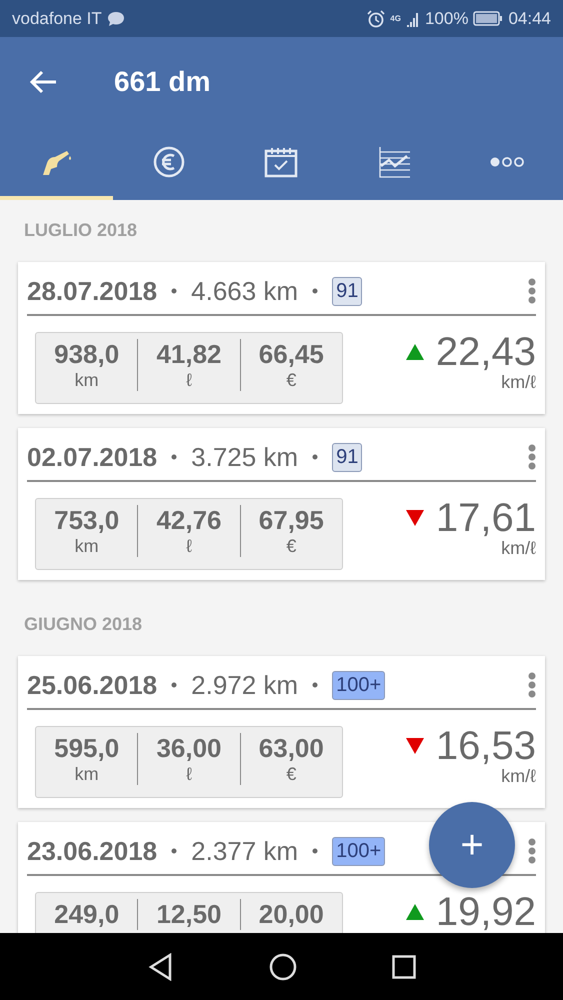  What do you see at coordinates (189, 354) in the screenshot?
I see `stat-value: 41,82` at bounding box center [189, 354].